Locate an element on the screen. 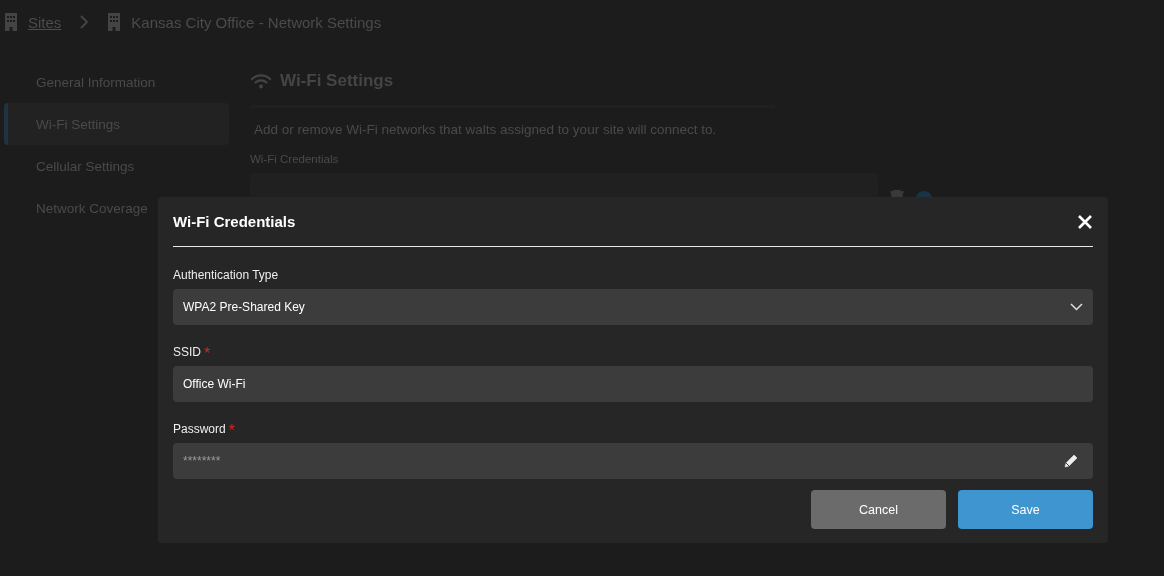  chevron-down-icon is located at coordinates (1076, 307).